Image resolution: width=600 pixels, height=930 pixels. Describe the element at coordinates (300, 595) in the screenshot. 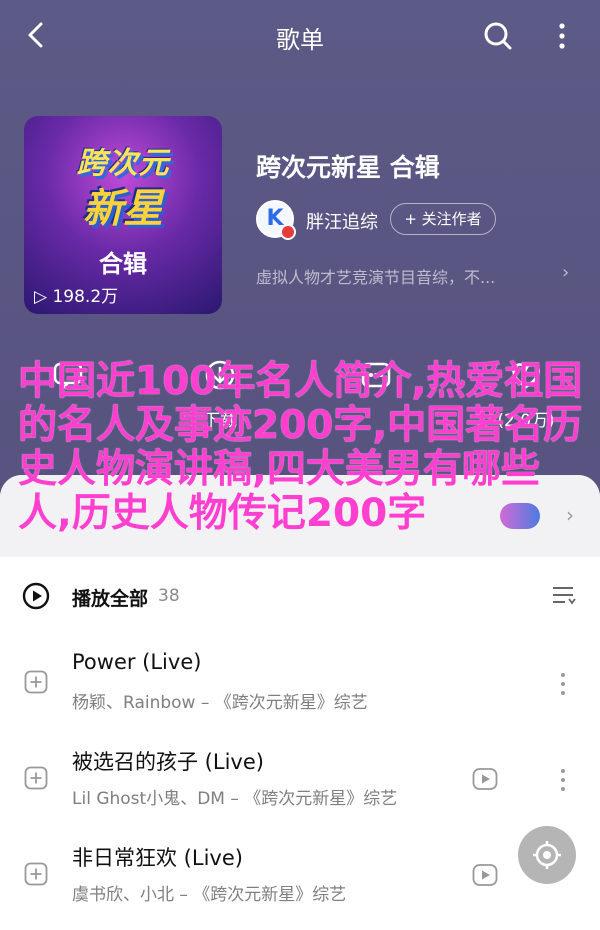

I see `play-all-row: 播放全部 38` at that location.